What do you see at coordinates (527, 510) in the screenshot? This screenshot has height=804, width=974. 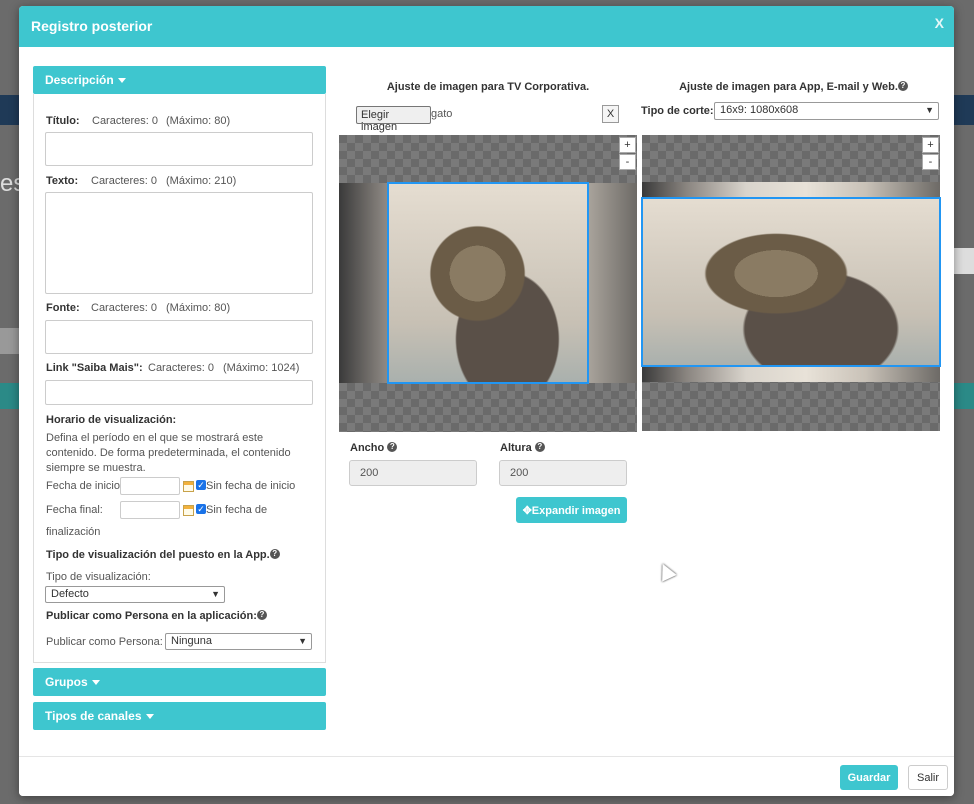 I see `expand-icon: ✥` at bounding box center [527, 510].